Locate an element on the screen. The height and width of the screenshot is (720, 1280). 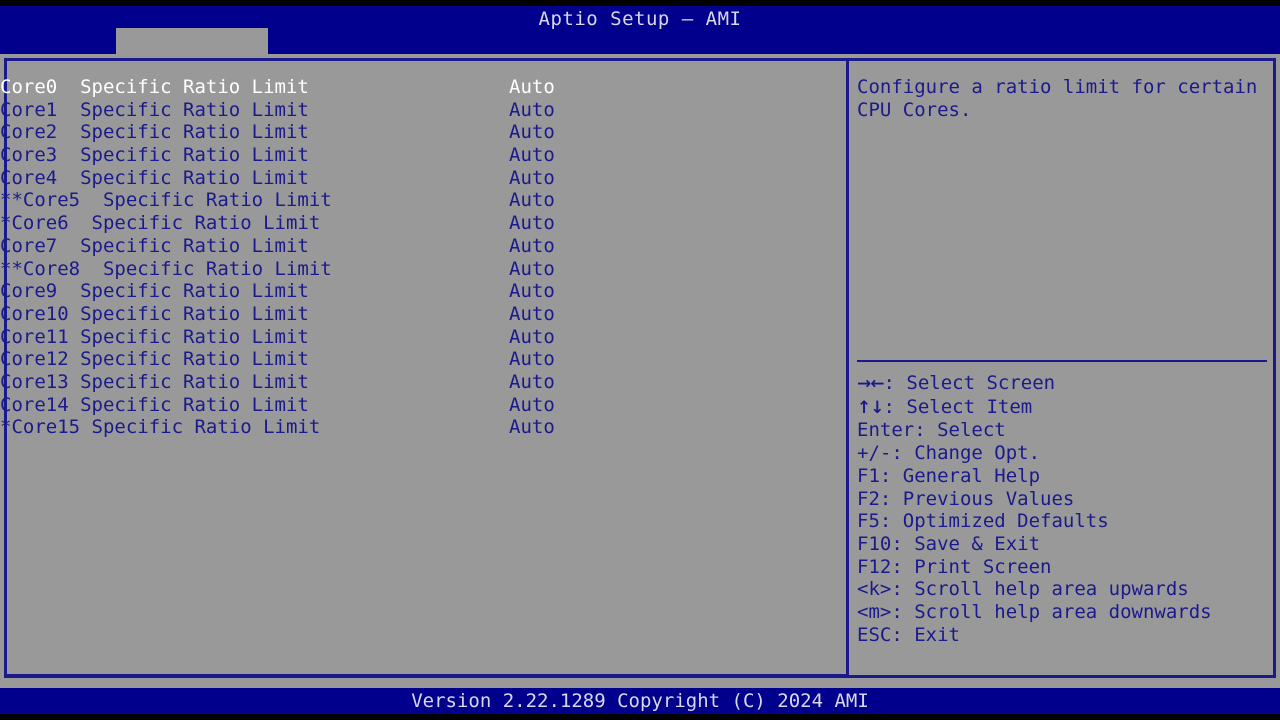
settings-row: **Core8 Specific Ratio Limit Auto is located at coordinates (423, 269).